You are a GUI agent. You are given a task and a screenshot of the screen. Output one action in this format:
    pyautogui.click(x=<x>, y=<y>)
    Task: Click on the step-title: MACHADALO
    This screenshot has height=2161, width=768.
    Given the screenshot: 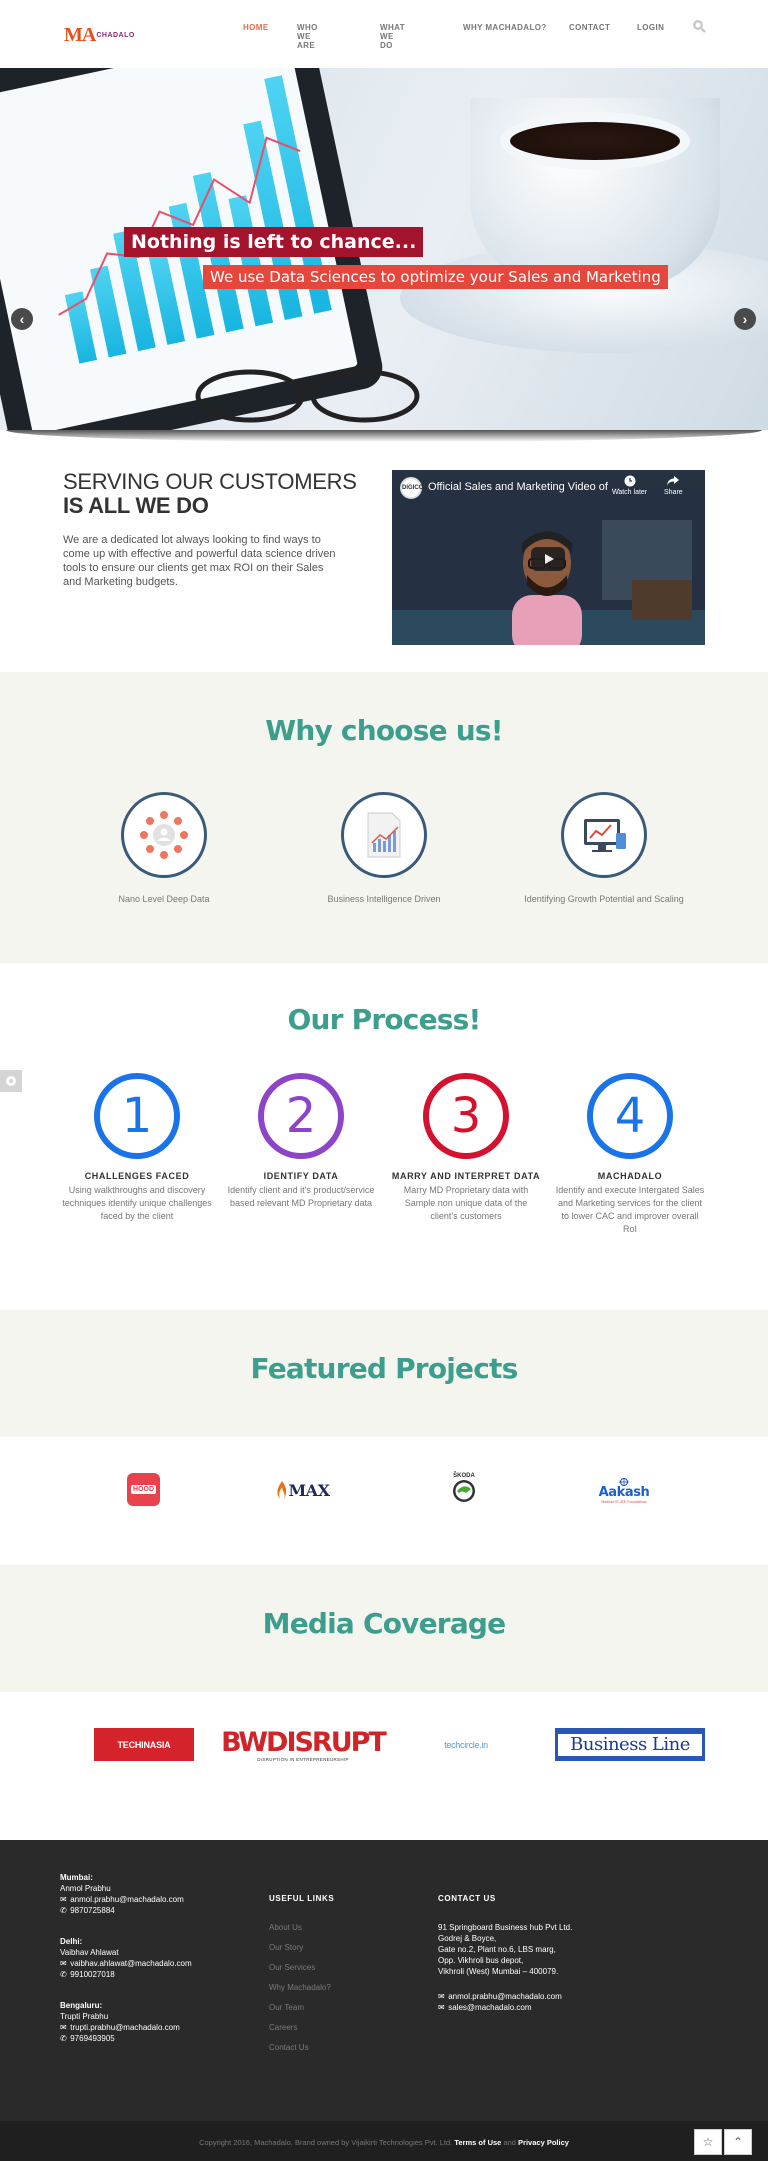 What is the action you would take?
    pyautogui.click(x=630, y=1176)
    